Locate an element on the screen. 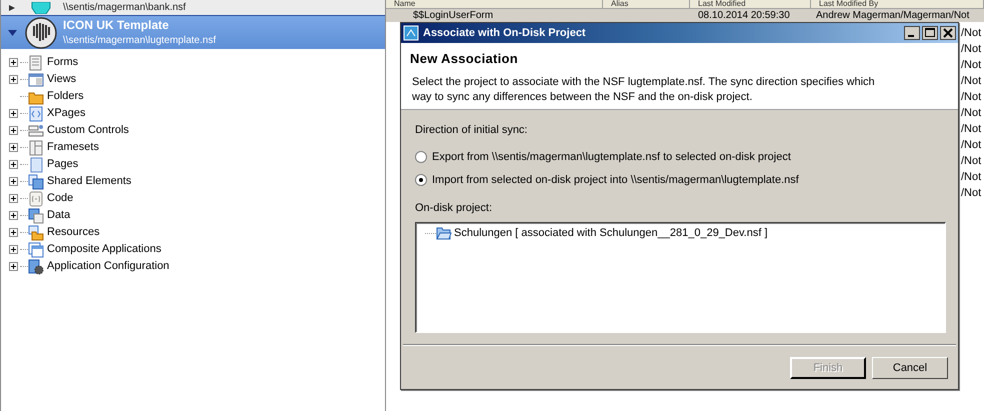  column-header: Last Modified By is located at coordinates (848, 4).